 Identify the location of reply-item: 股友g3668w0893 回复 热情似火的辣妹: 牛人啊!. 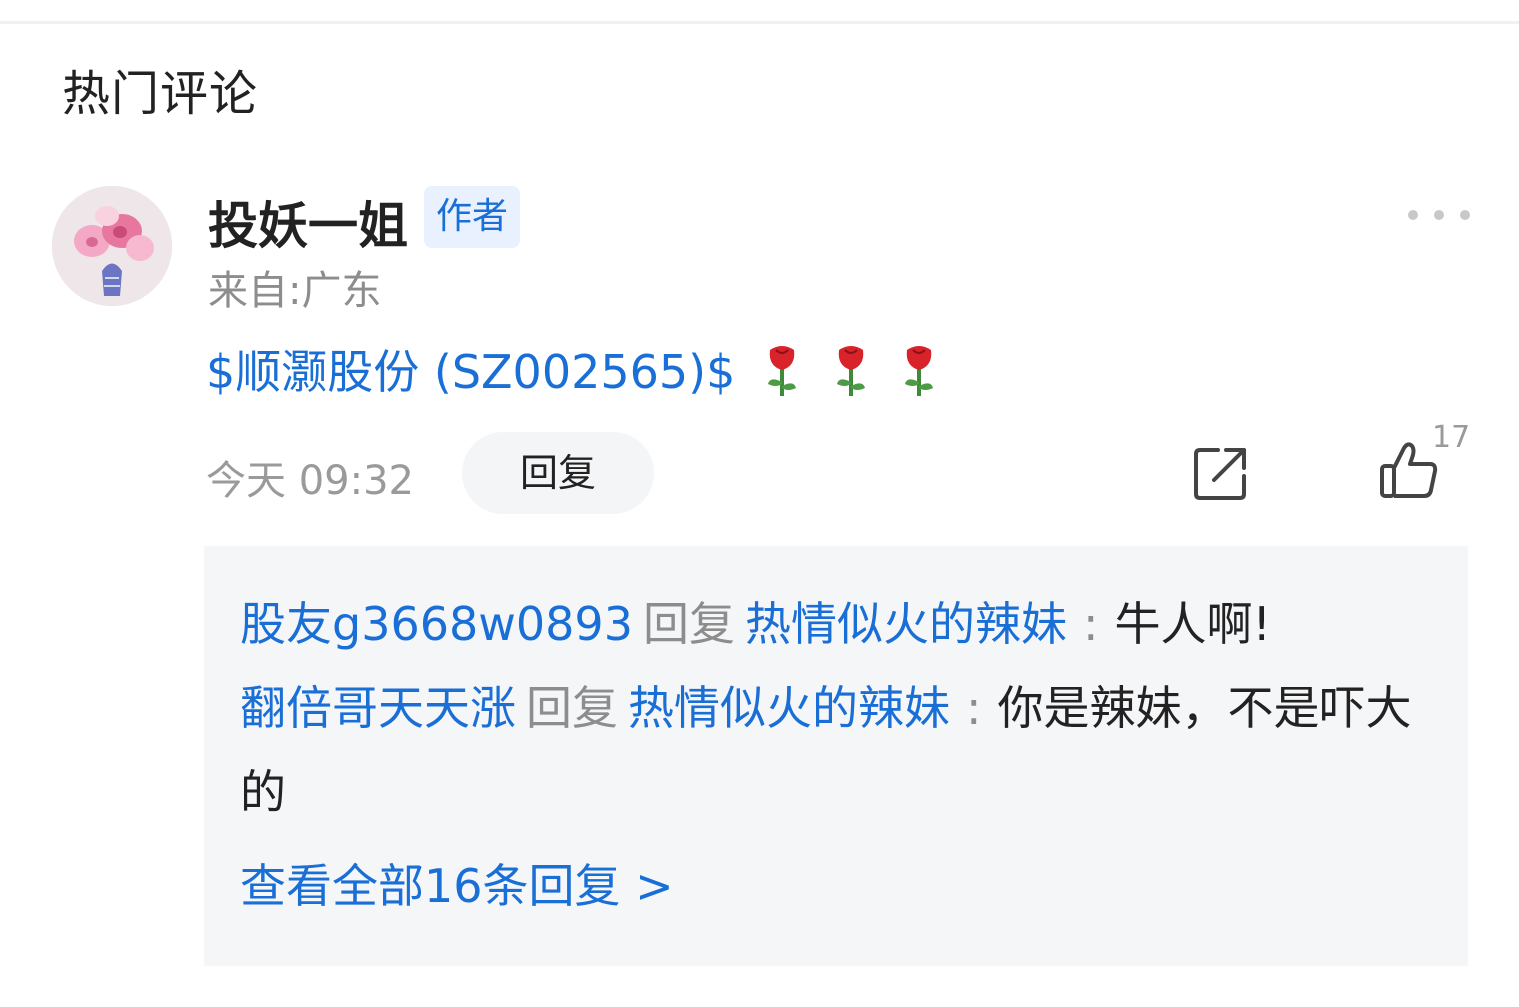
(830, 624).